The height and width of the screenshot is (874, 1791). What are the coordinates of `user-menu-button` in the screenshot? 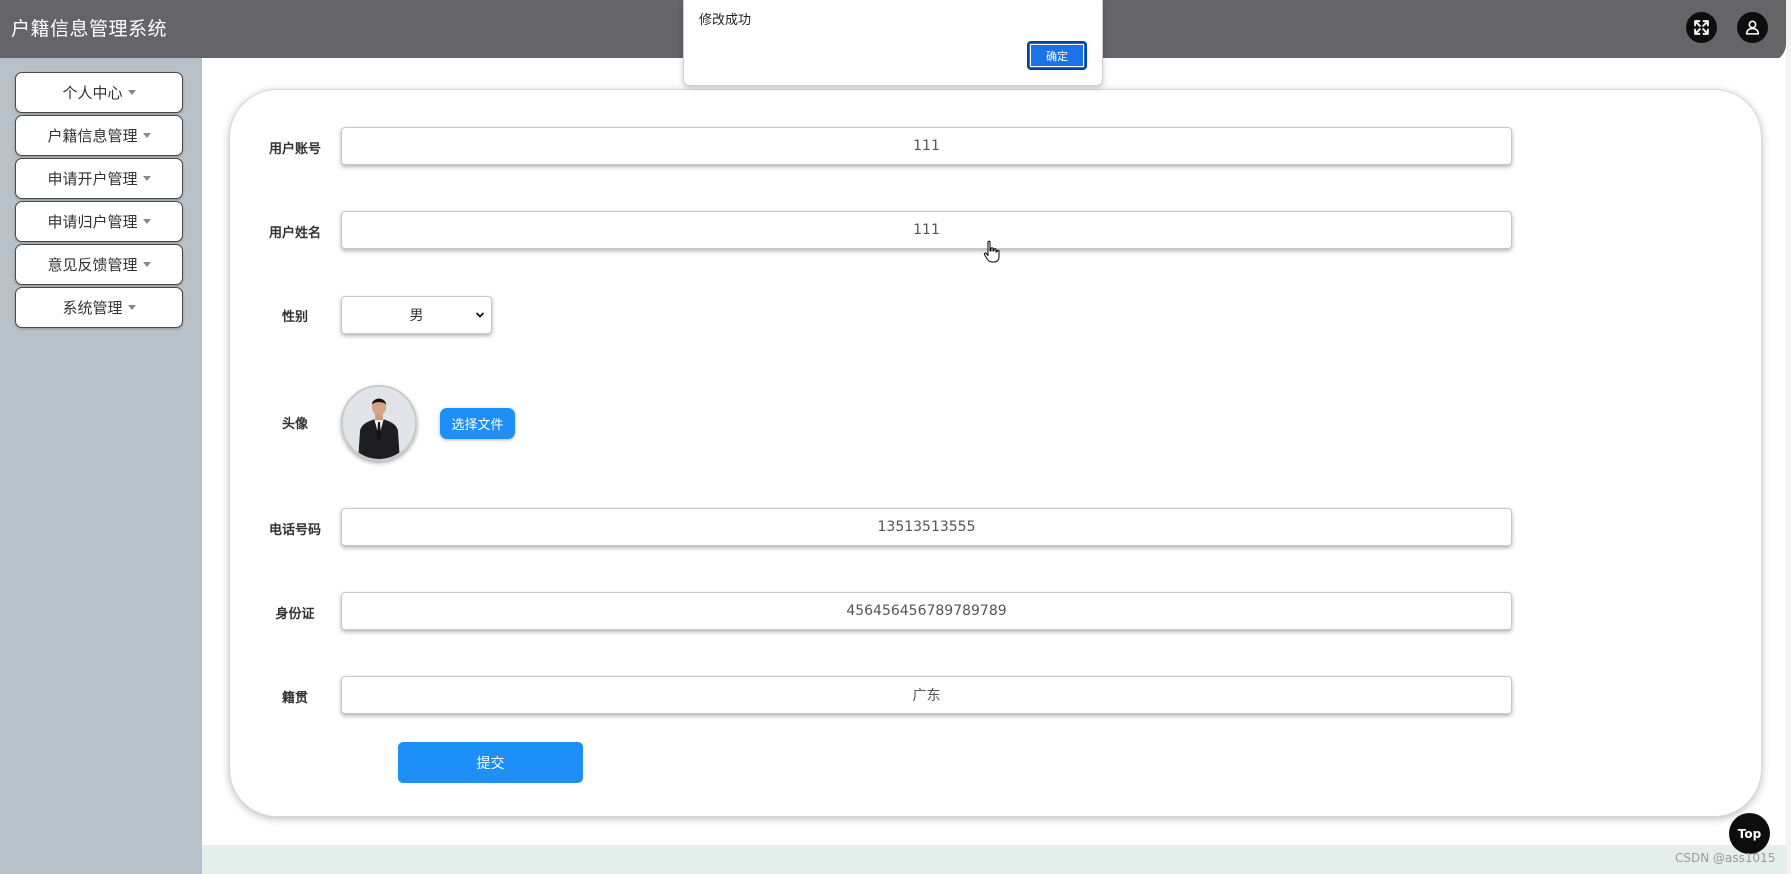 It's located at (1752, 27).